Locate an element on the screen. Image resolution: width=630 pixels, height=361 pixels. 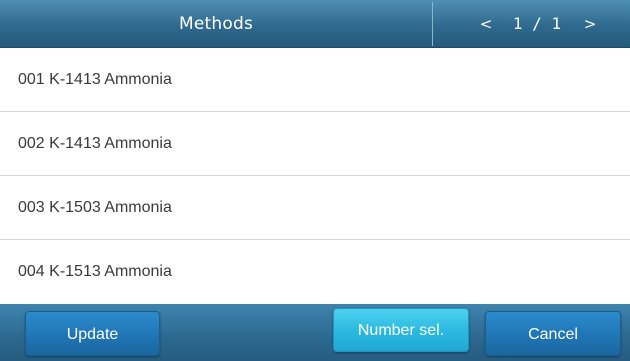
update-button: Update is located at coordinates (92, 333).